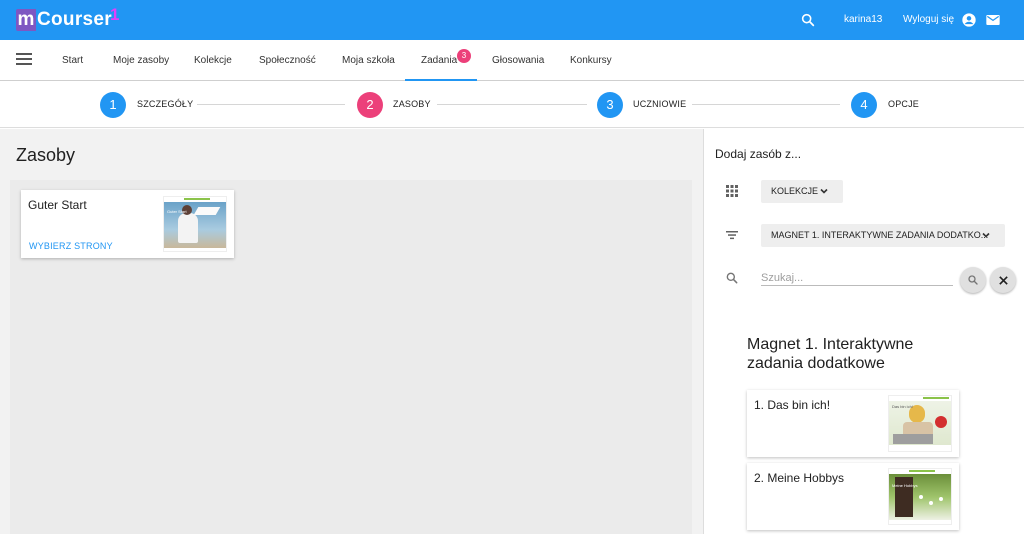 The height and width of the screenshot is (534, 1024). What do you see at coordinates (113, 105) in the screenshot?
I see `step-1-circle: 1` at bounding box center [113, 105].